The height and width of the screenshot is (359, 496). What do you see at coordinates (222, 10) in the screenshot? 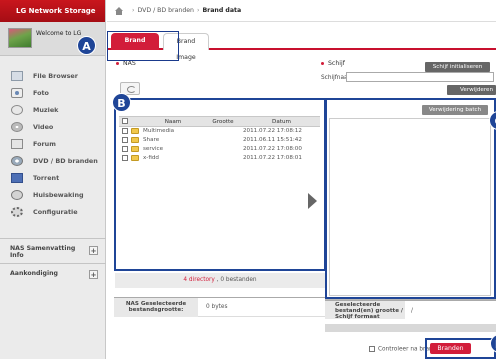
I see `breadcrumb-current: Brand data` at bounding box center [222, 10].